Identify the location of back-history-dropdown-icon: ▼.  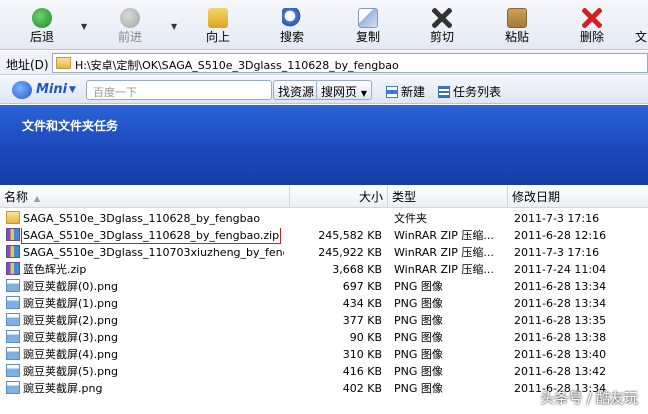
(85, 26).